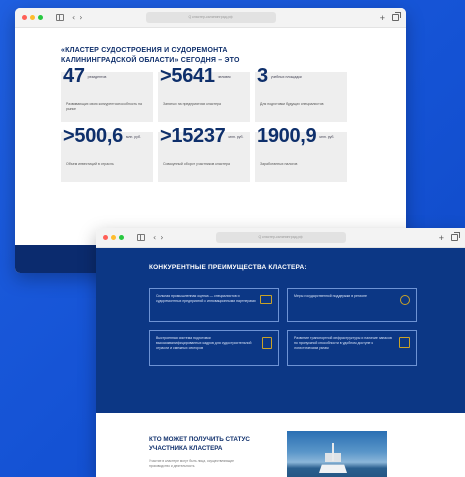 This screenshot has height=477, width=465. I want to click on stat-unit: человек, so click(224, 76).